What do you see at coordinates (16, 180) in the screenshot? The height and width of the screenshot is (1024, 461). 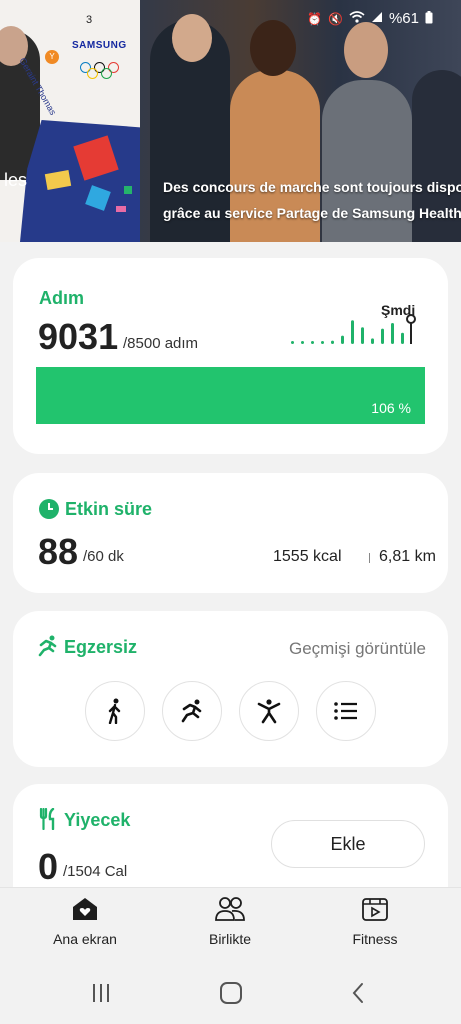 I see `banner-side-text: les` at bounding box center [16, 180].